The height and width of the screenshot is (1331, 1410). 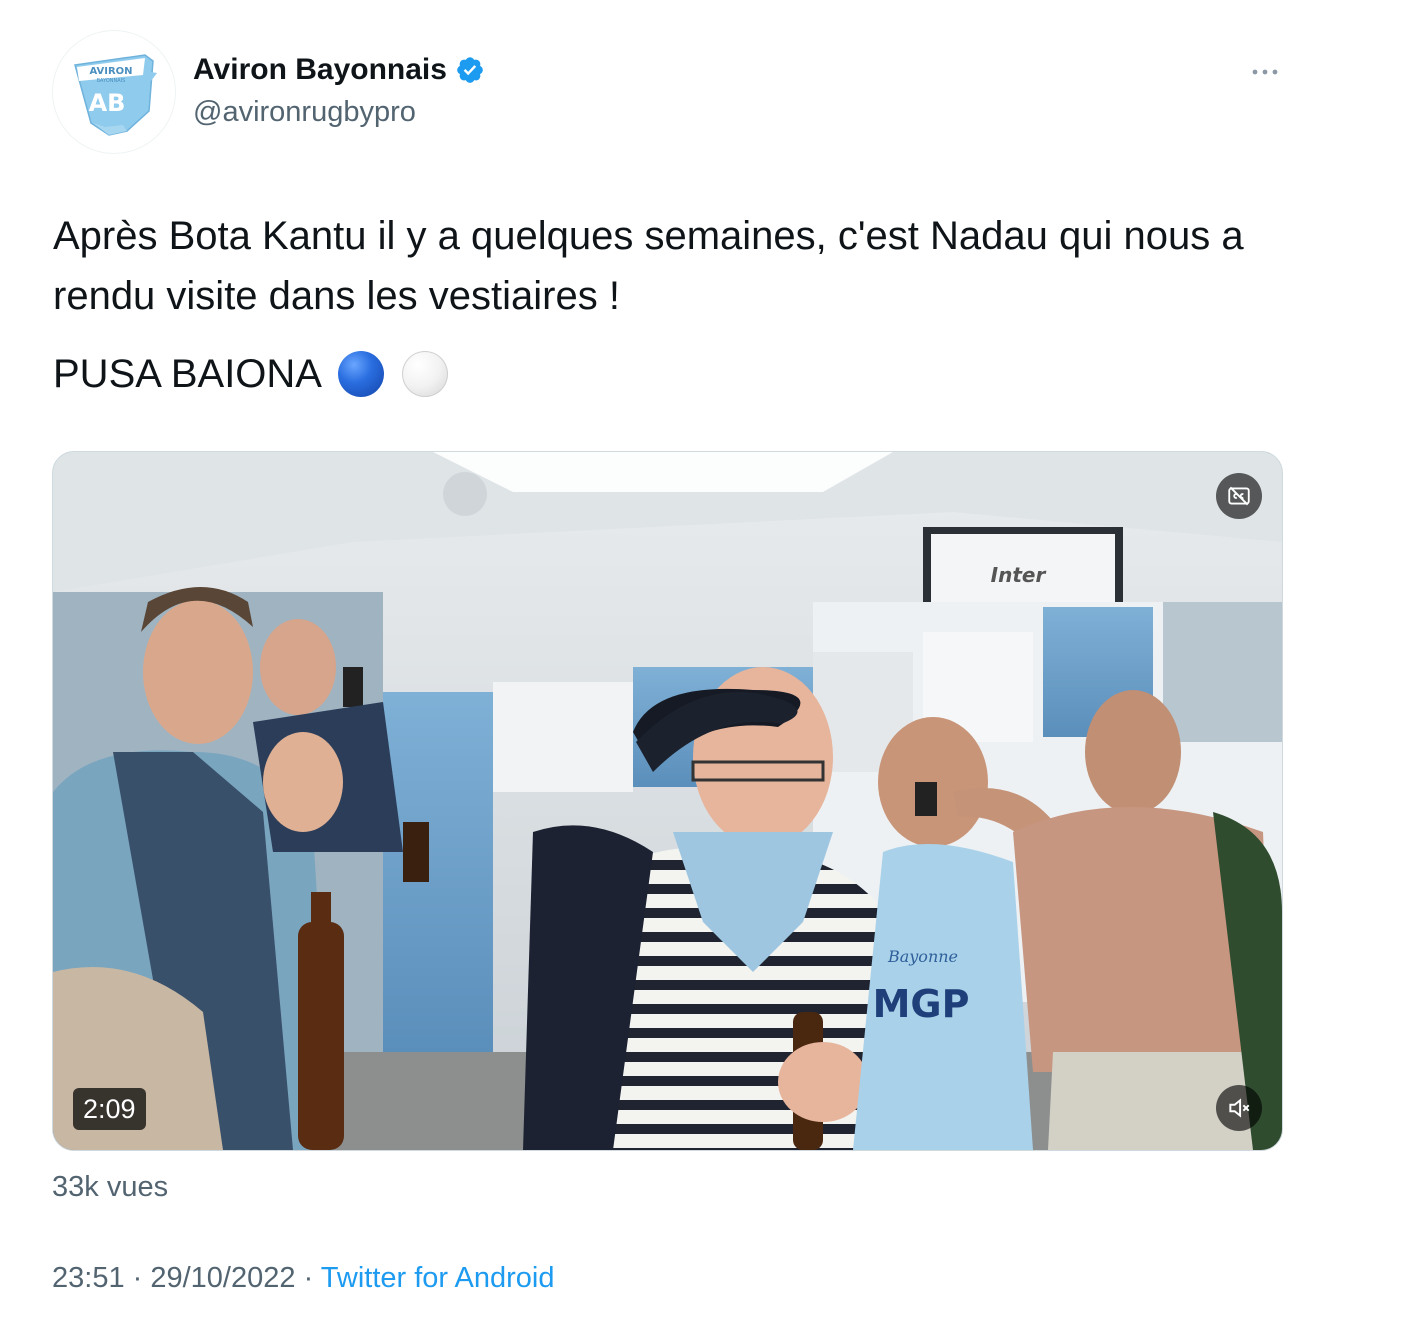 I want to click on more-button, so click(x=1265, y=72).